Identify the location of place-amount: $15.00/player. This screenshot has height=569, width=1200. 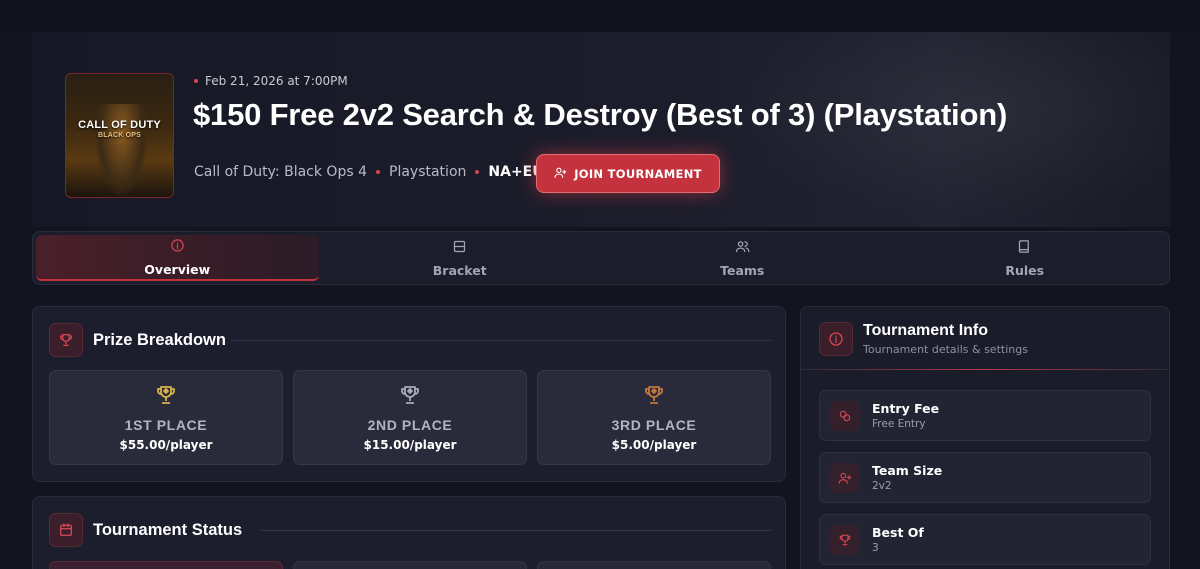
(410, 445).